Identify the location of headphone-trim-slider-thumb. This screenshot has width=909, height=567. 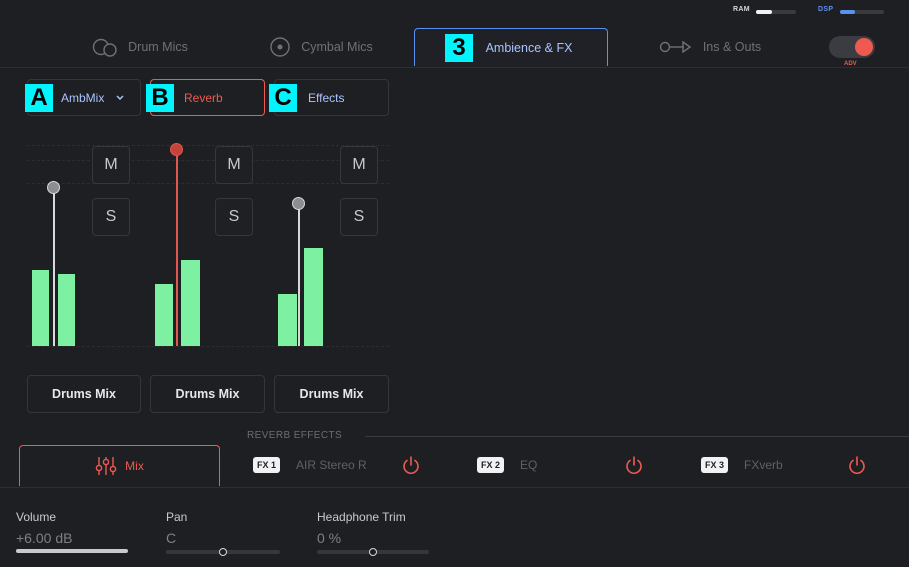
(373, 552).